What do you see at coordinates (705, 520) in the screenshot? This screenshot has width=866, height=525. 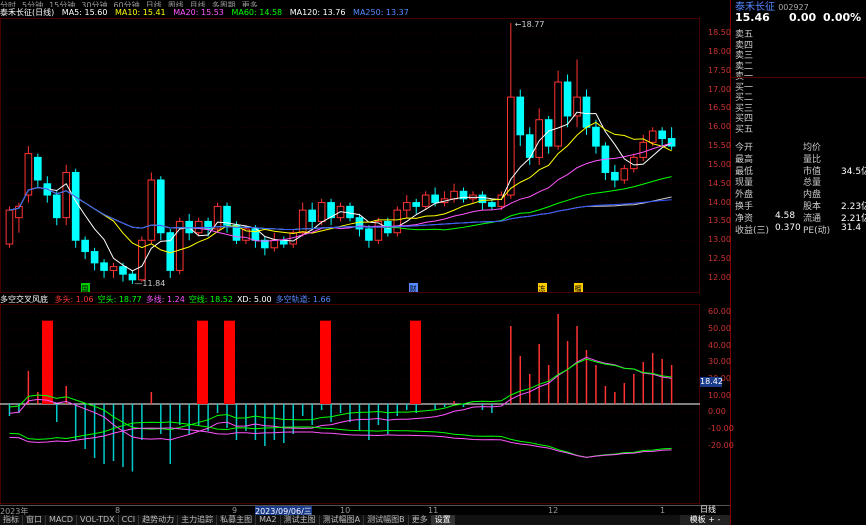 I see `template-button: 模板 + -` at bounding box center [705, 520].